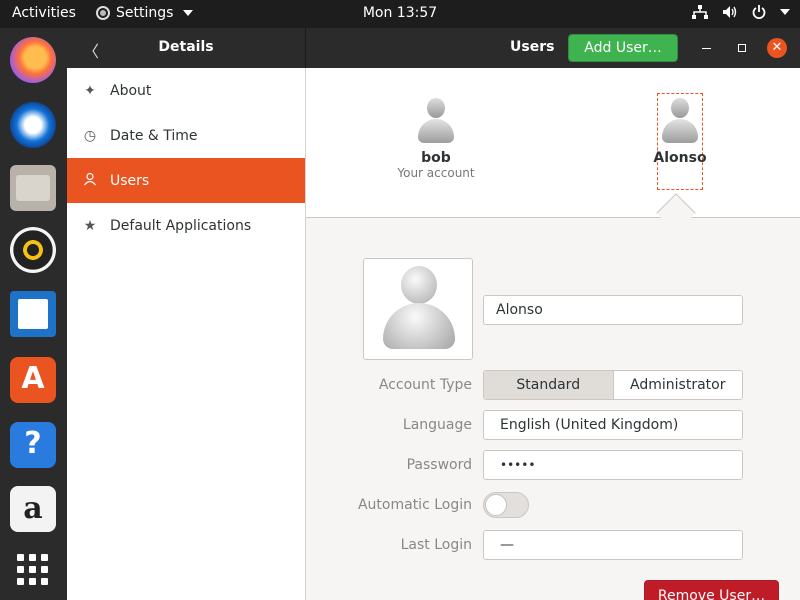  I want to click on power-icon, so click(759, 12).